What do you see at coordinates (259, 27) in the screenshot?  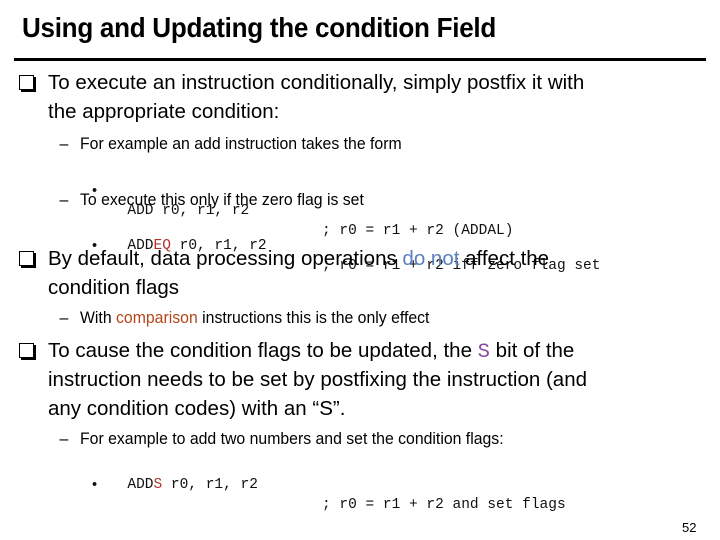 I see `slide-title: Using and Updating the condition Field` at bounding box center [259, 27].